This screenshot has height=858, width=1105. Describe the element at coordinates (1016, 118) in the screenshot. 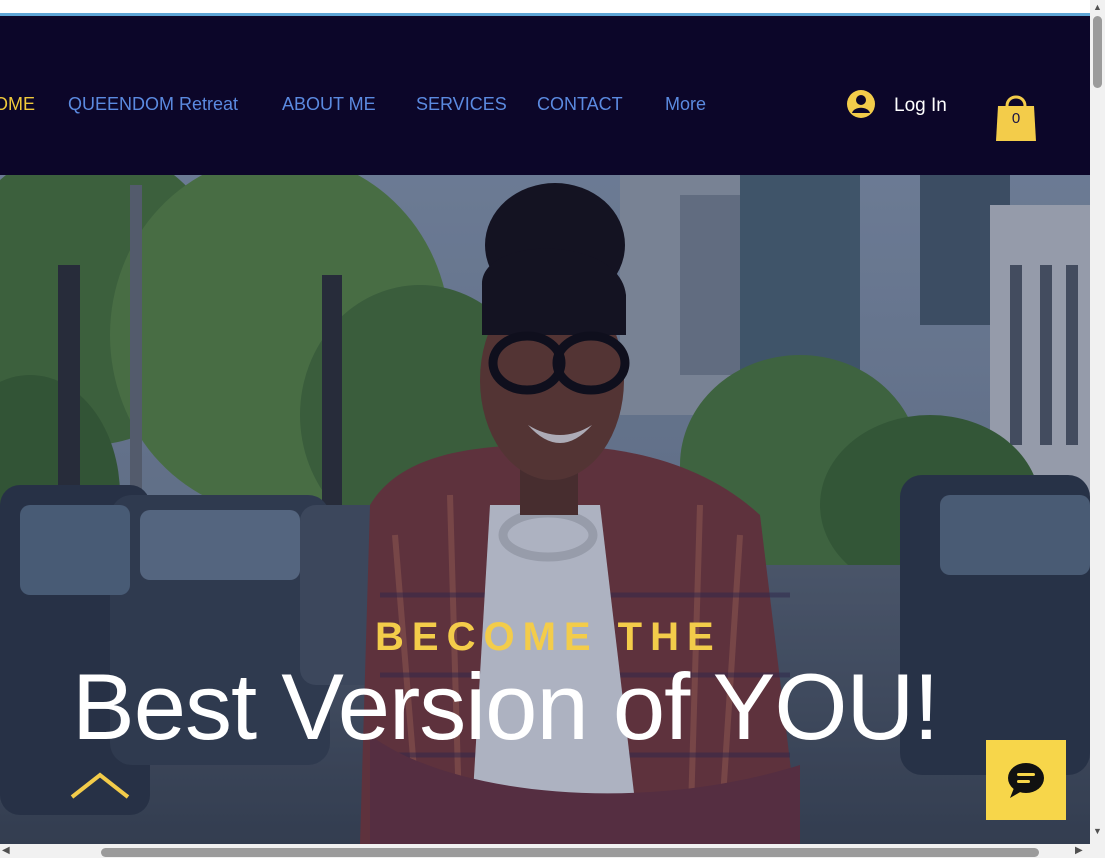

I see `cart-count: 0` at that location.